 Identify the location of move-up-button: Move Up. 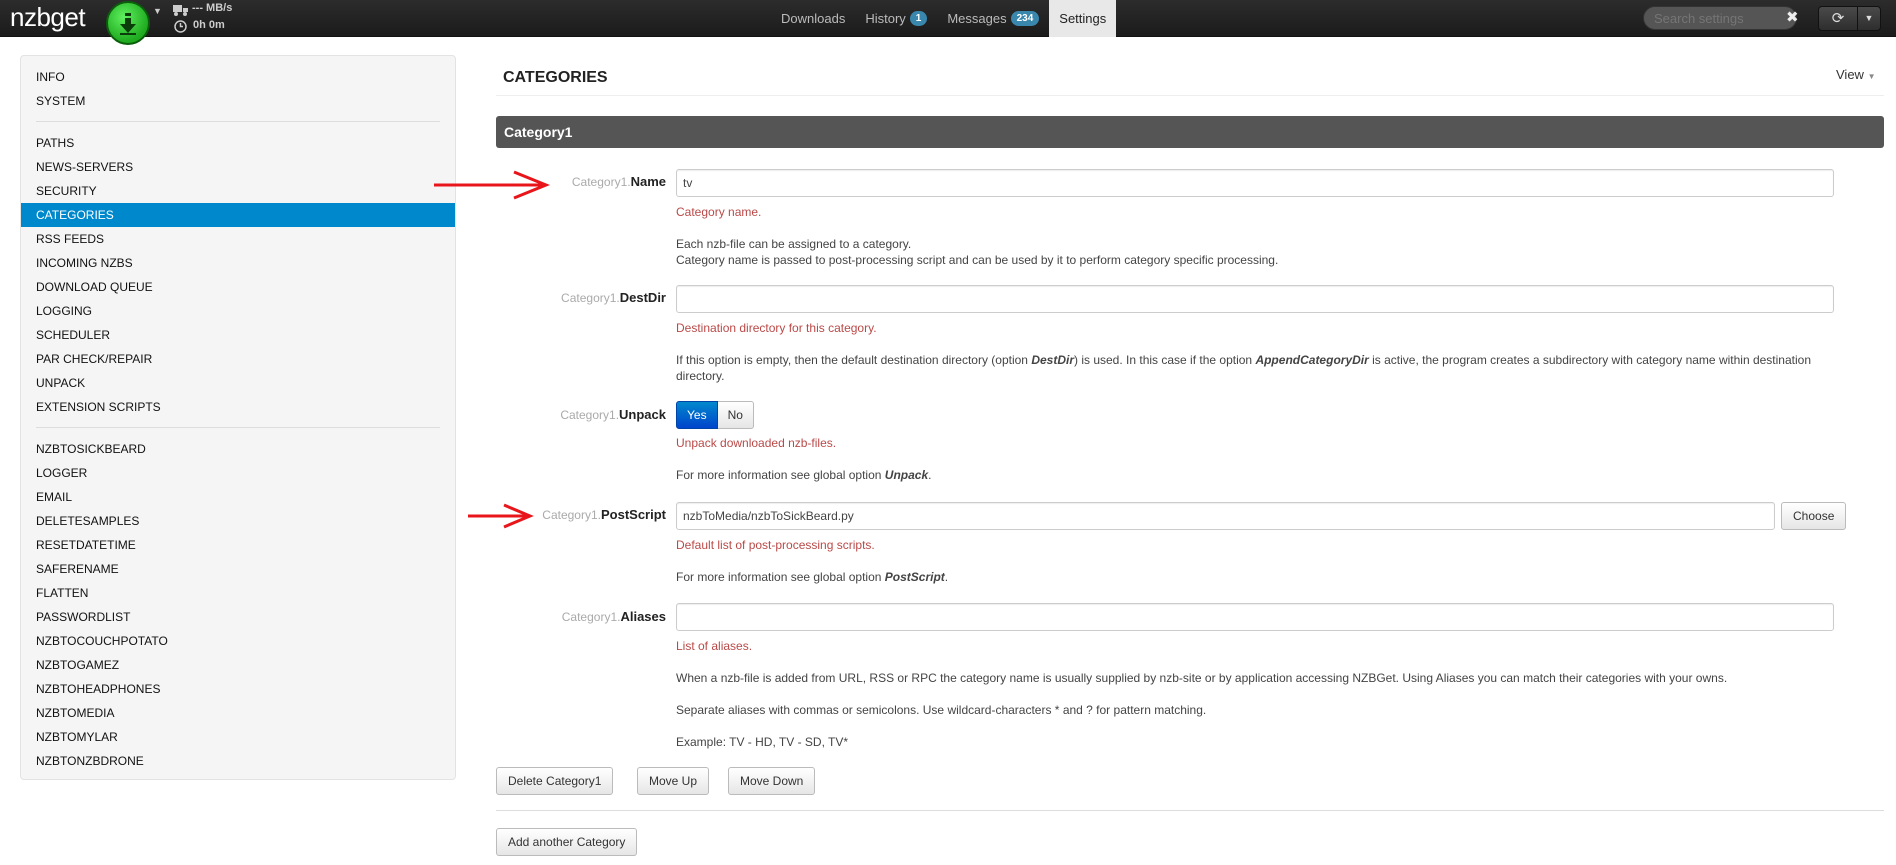
(673, 781).